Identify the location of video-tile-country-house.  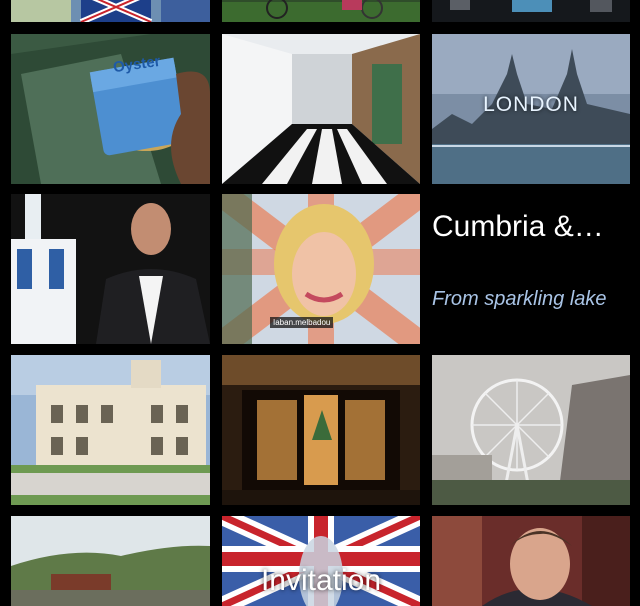
(110, 430).